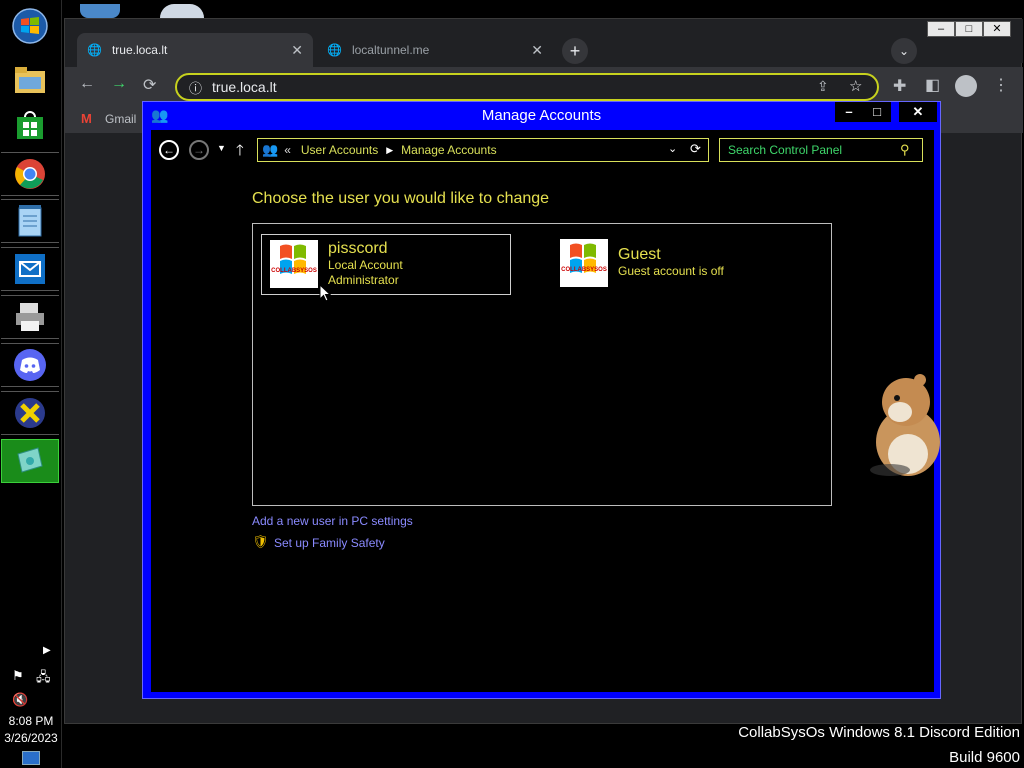  What do you see at coordinates (332, 521) in the screenshot?
I see `add-user-link: Add a new user in PC settings` at bounding box center [332, 521].